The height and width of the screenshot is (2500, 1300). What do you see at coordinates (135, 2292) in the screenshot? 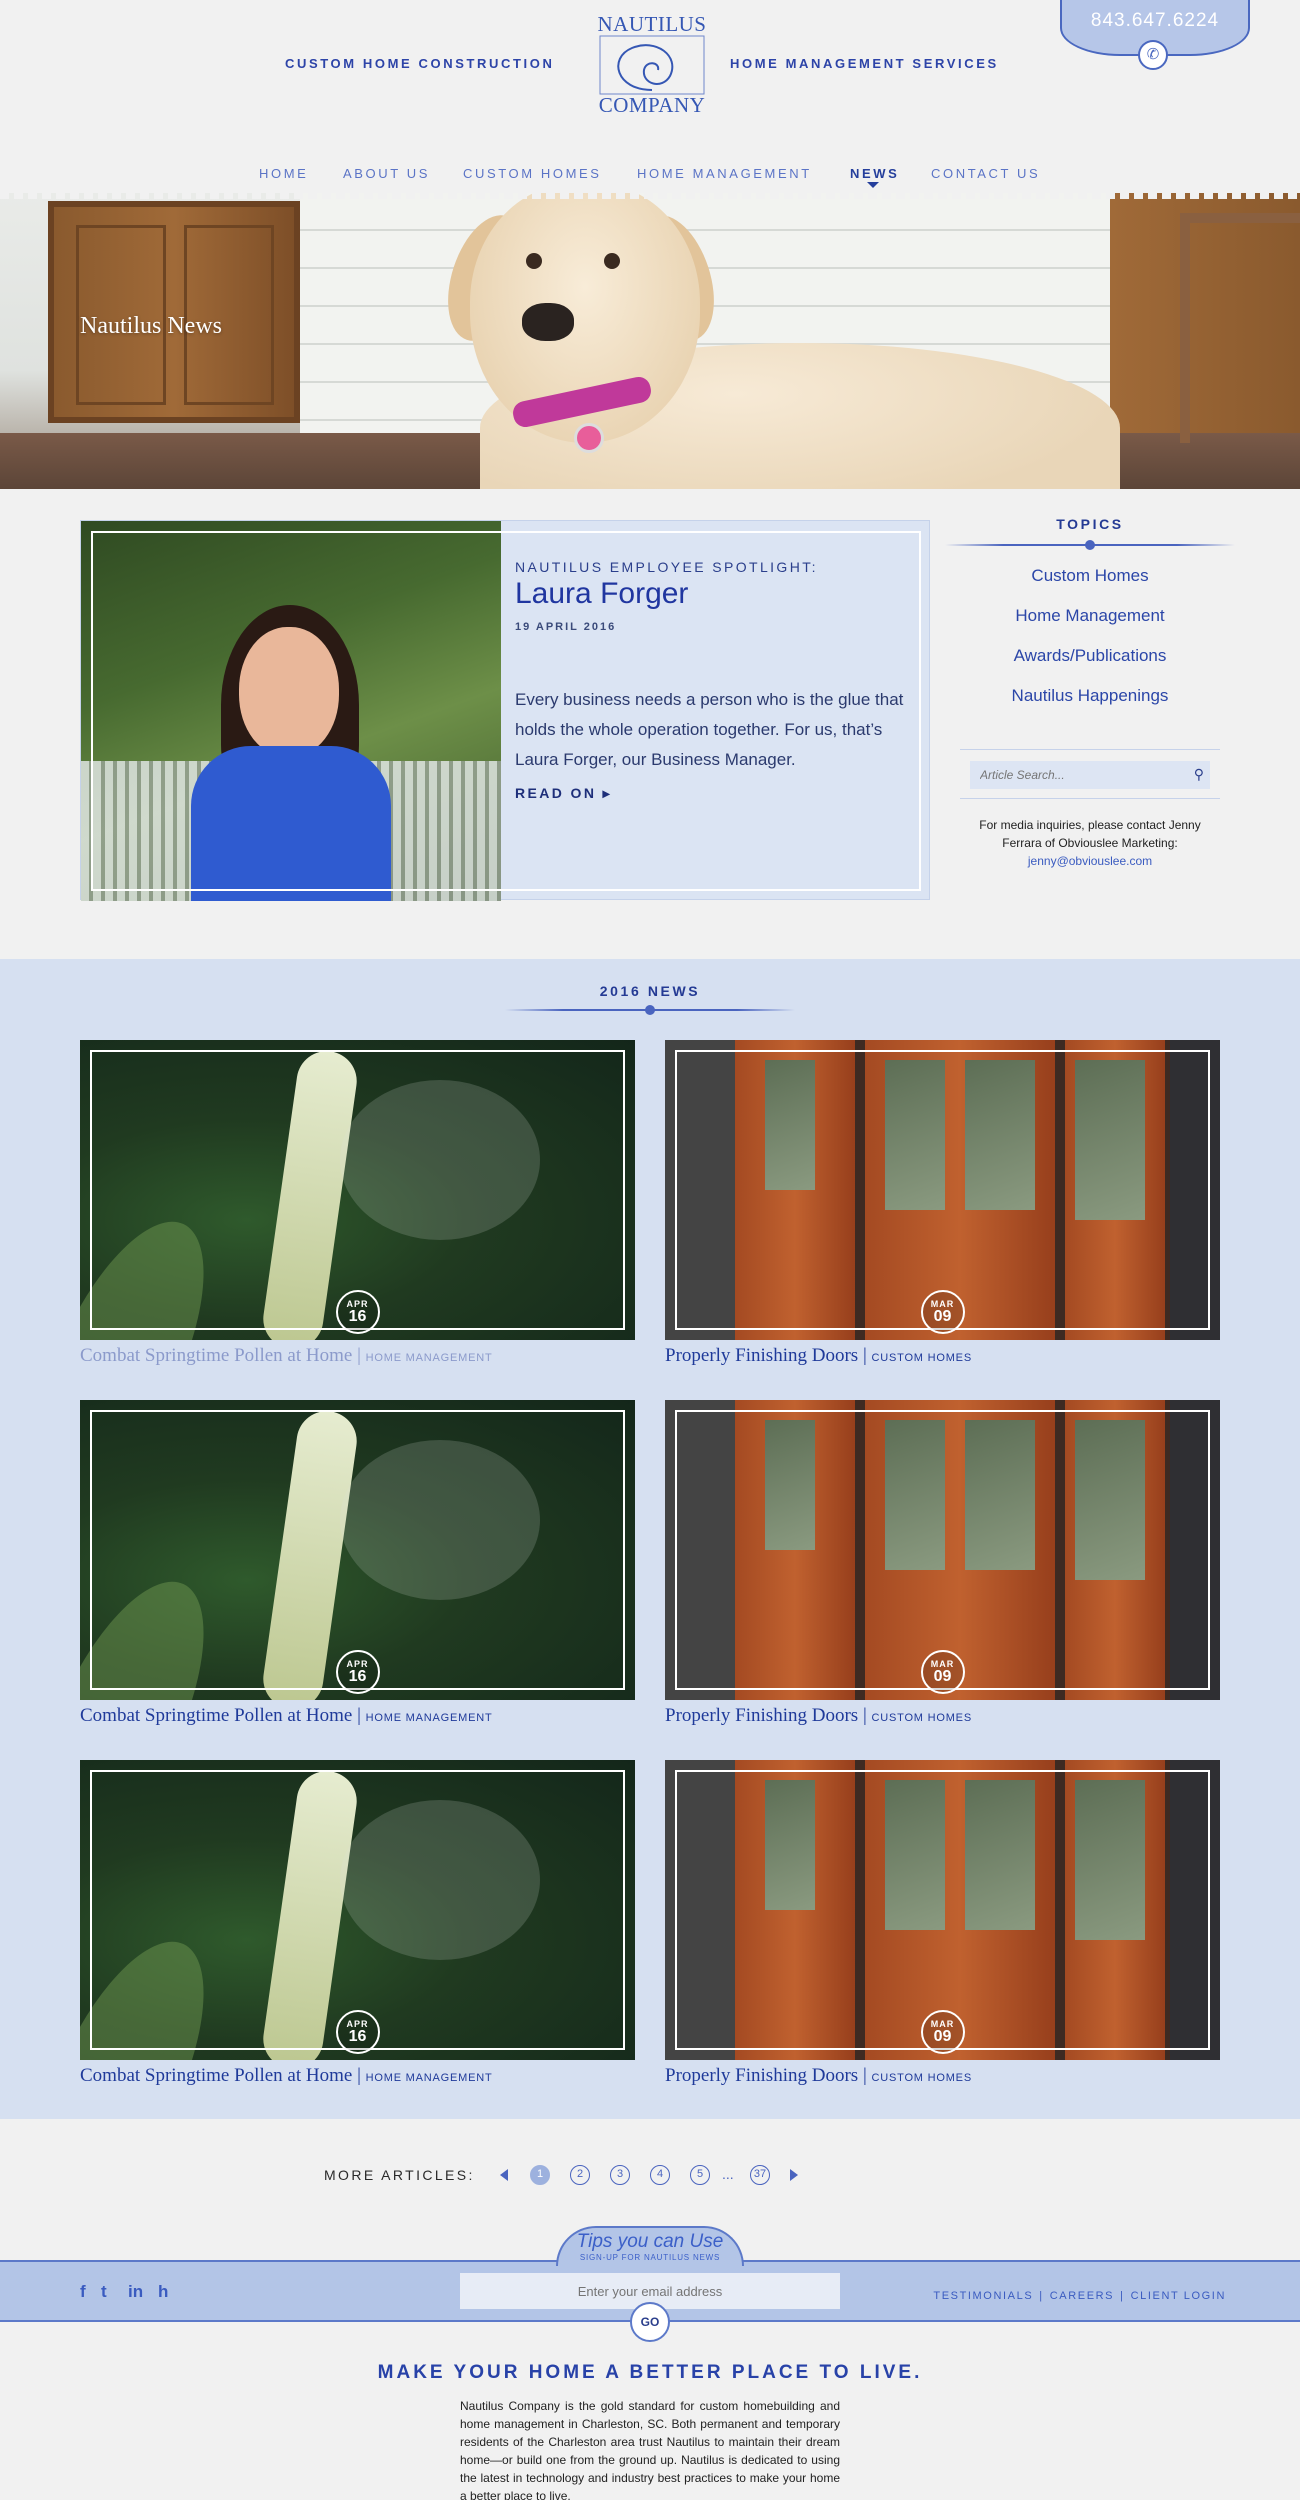
I see `linkedin-icon: in` at bounding box center [135, 2292].